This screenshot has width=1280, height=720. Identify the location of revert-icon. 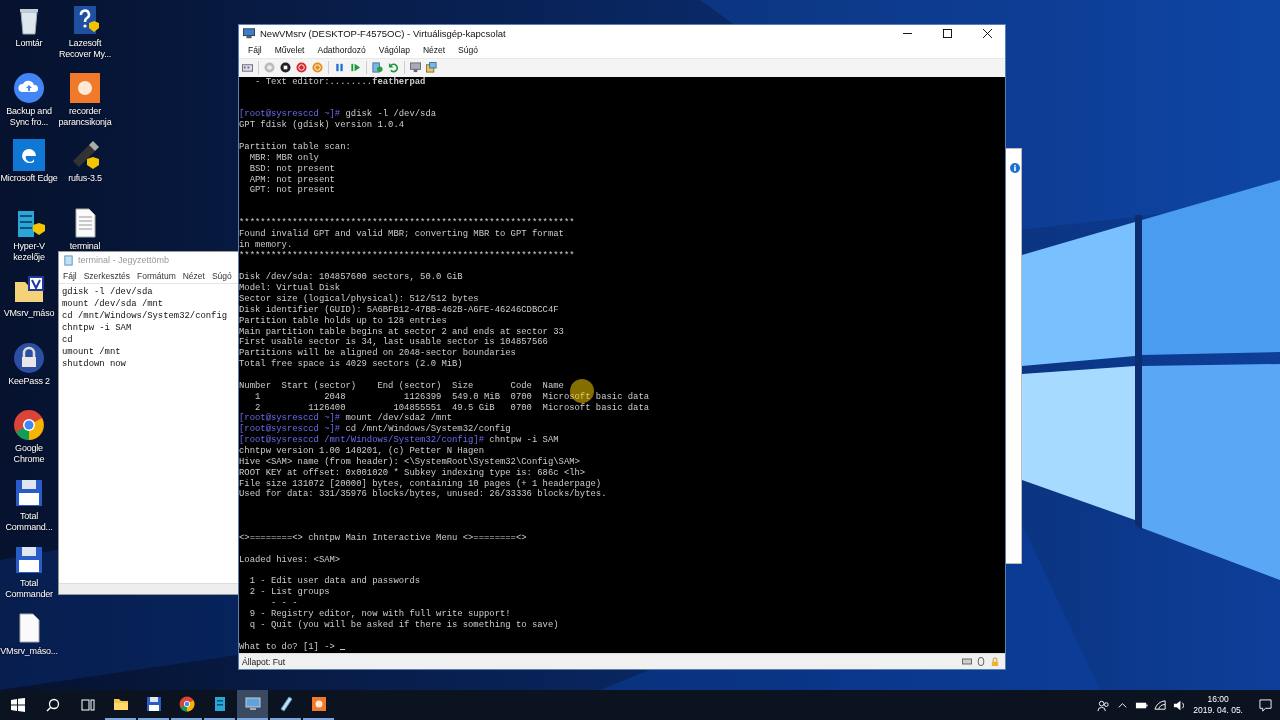
(393, 68).